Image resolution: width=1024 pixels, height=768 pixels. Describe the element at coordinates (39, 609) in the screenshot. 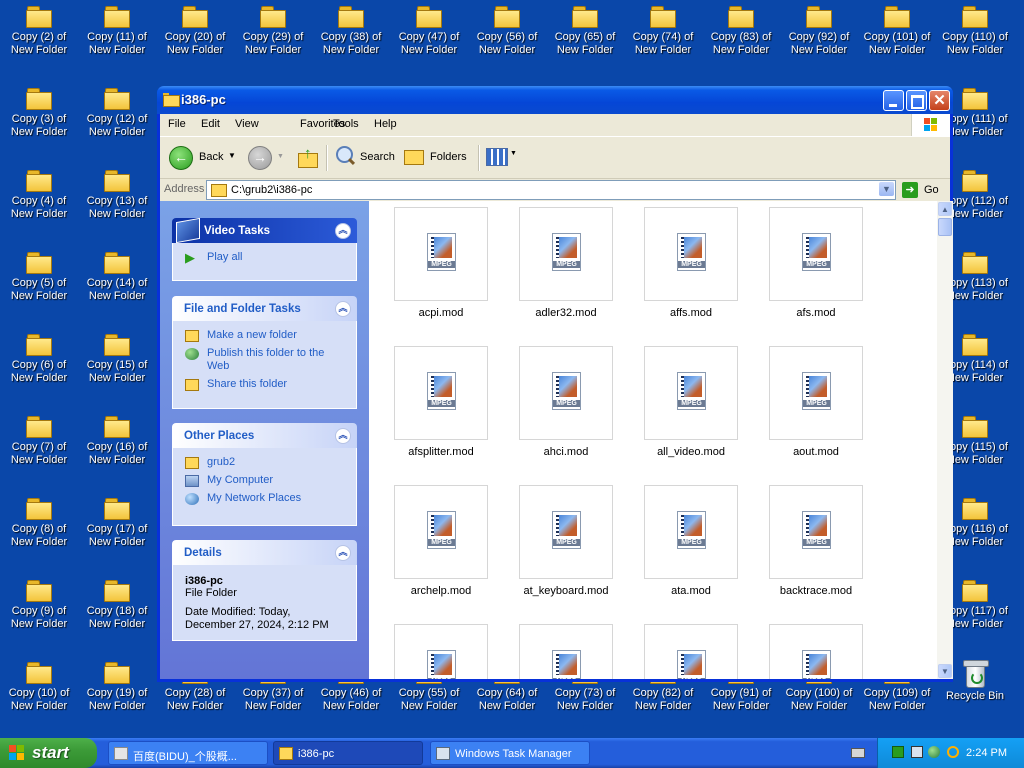

I see `desktop-folder: Copy (9) of New Folder` at that location.